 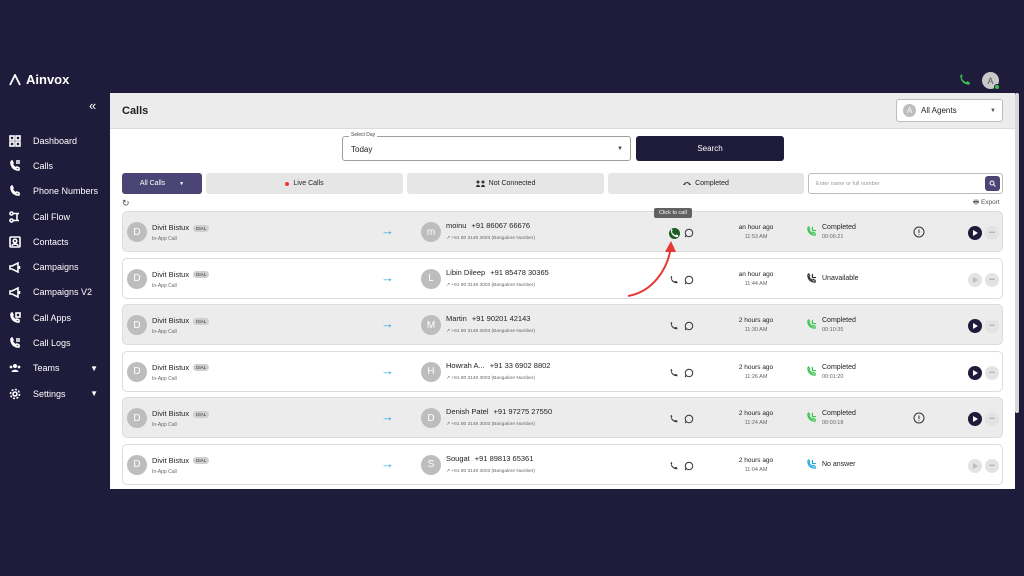 I want to click on tab-live-calls: Live Calls, so click(x=304, y=183).